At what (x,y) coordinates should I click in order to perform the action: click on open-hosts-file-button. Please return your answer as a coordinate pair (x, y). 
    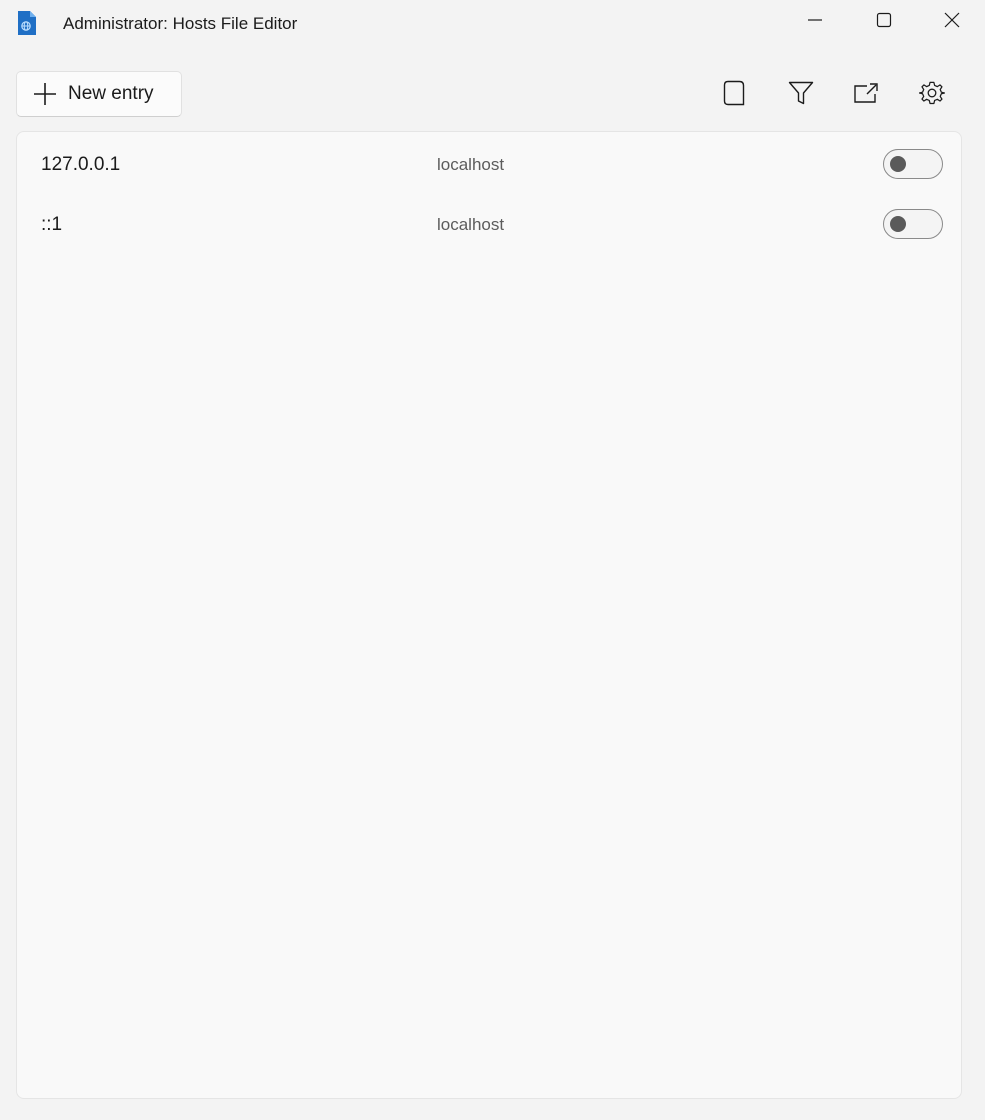
    Looking at the image, I should click on (866, 95).